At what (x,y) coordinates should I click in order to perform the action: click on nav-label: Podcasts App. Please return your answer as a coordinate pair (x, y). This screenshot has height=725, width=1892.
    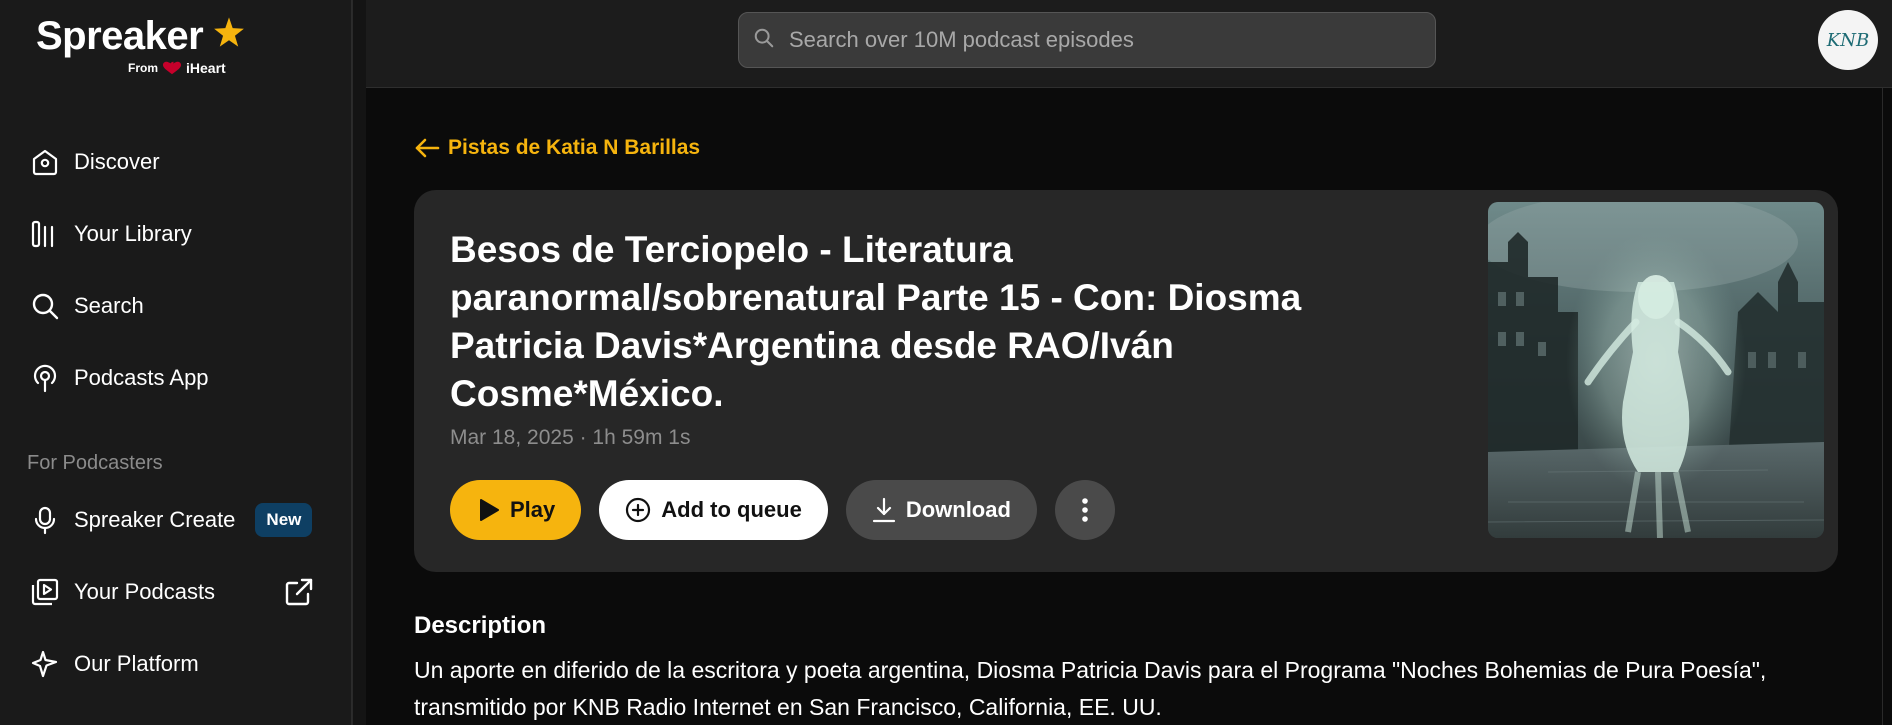
    Looking at the image, I should click on (141, 377).